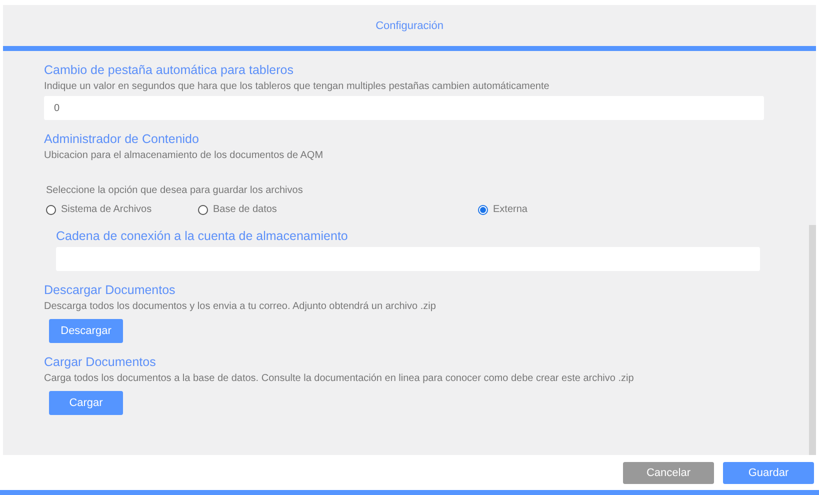 Image resolution: width=819 pixels, height=495 pixels. I want to click on radio-label: Externa, so click(510, 209).